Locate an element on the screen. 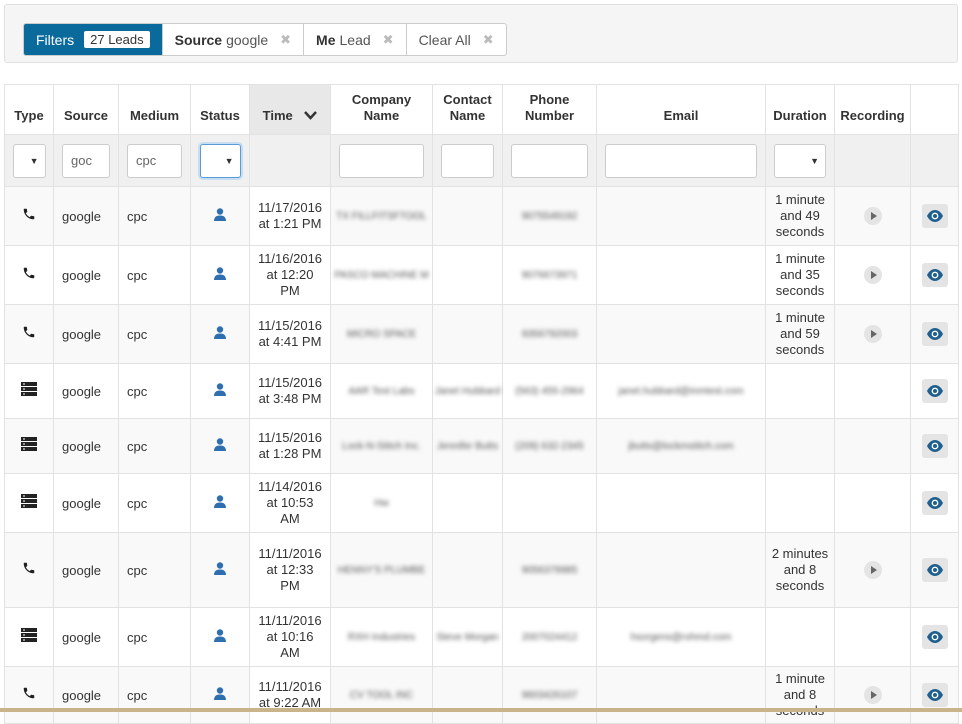 This screenshot has width=962, height=724. duration-cell is located at coordinates (800, 637).